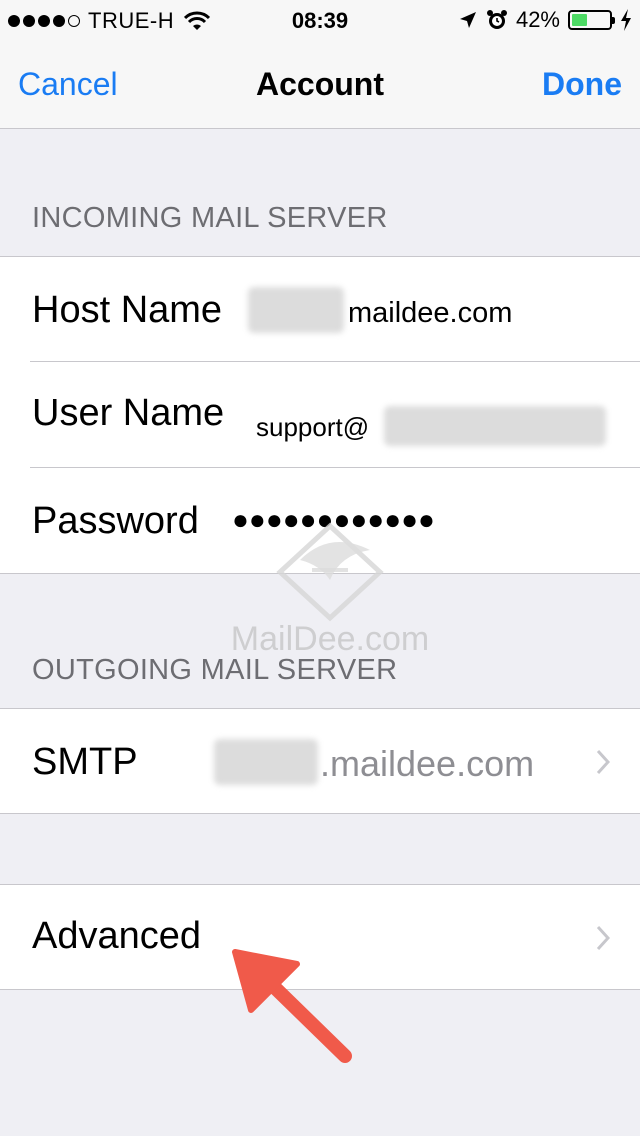  I want to click on battery-icon, so click(591, 20).